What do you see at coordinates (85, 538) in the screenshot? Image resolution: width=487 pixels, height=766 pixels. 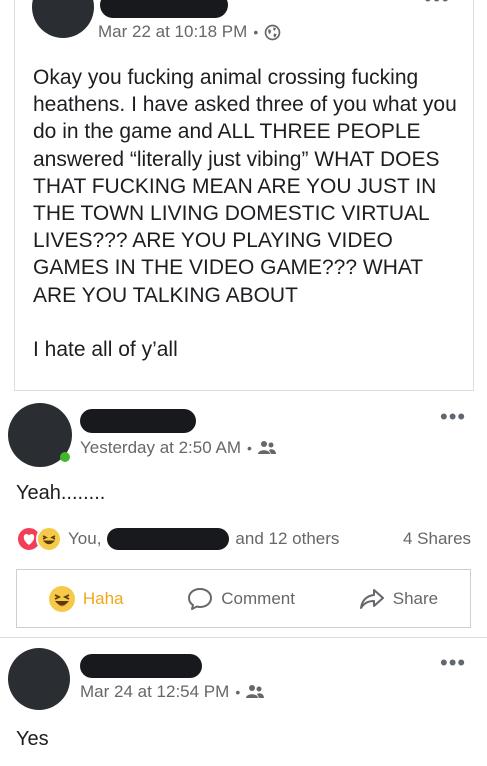 I see `reaction-names-prefix: You,` at bounding box center [85, 538].